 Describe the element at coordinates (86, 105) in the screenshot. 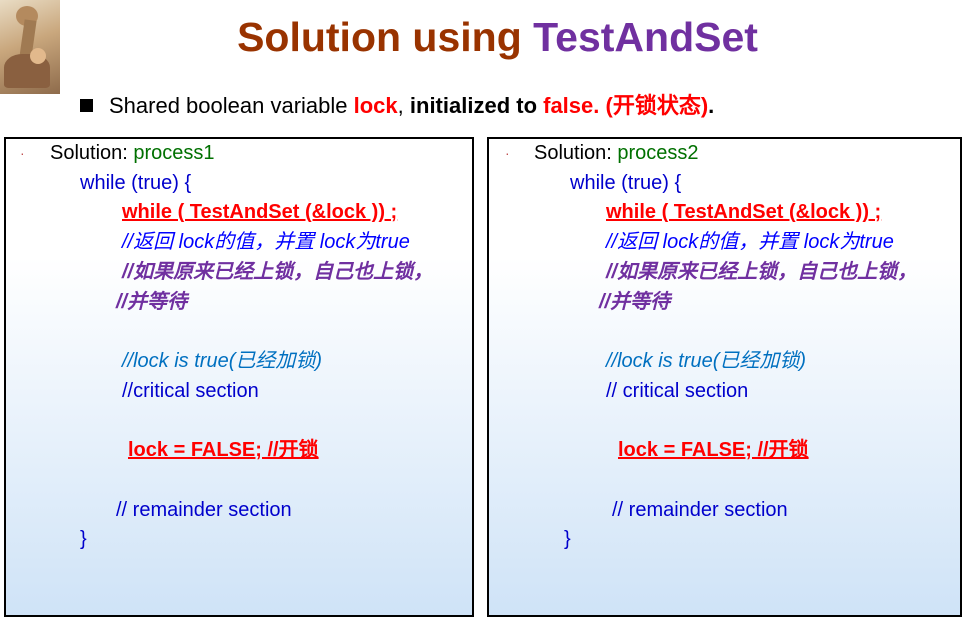

I see `square-bullet-icon` at that location.